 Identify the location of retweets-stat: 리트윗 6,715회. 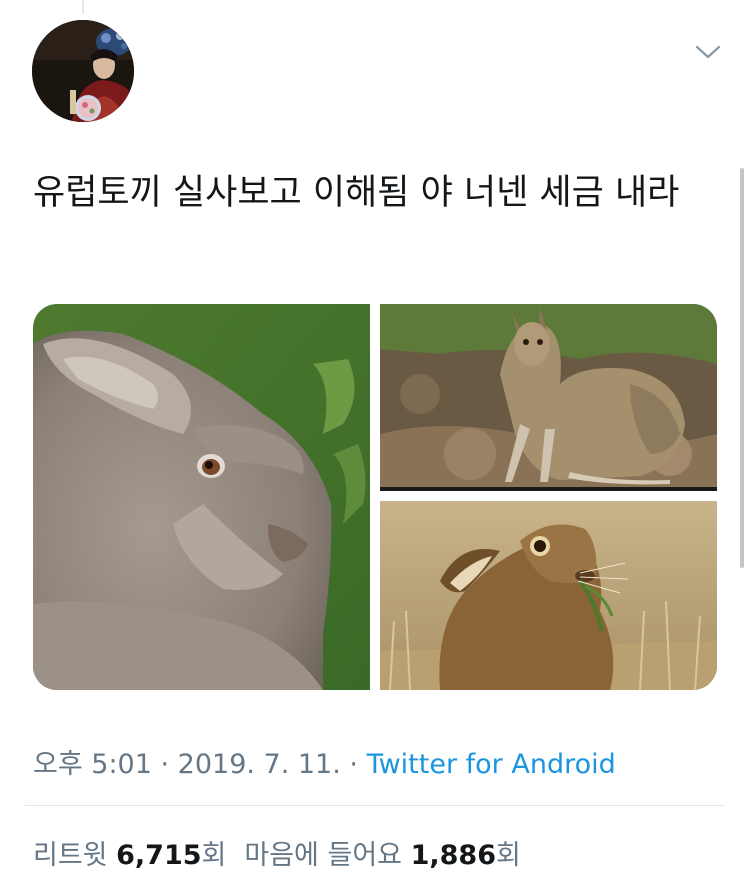
(129, 855).